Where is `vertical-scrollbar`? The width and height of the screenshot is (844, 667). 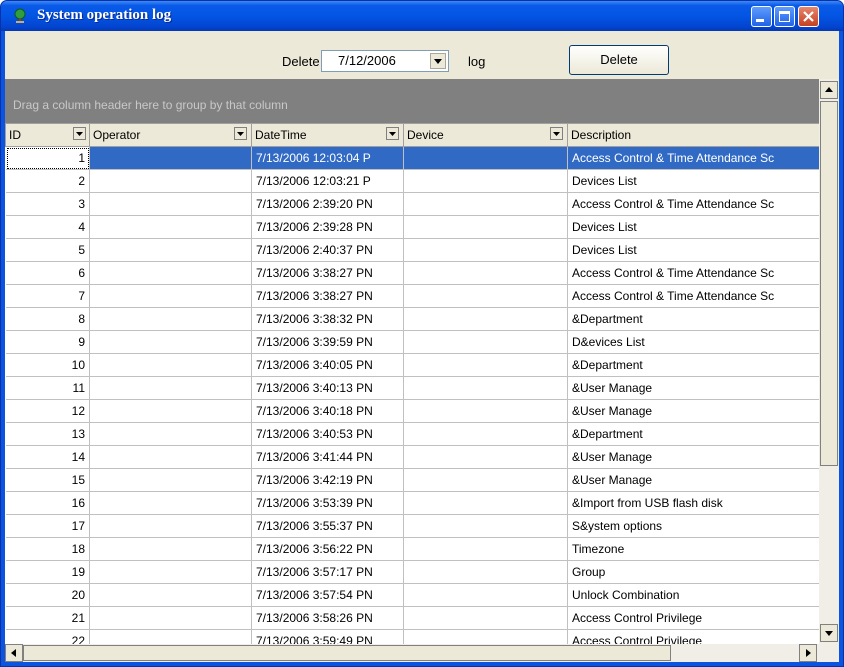
vertical-scrollbar is located at coordinates (829, 361).